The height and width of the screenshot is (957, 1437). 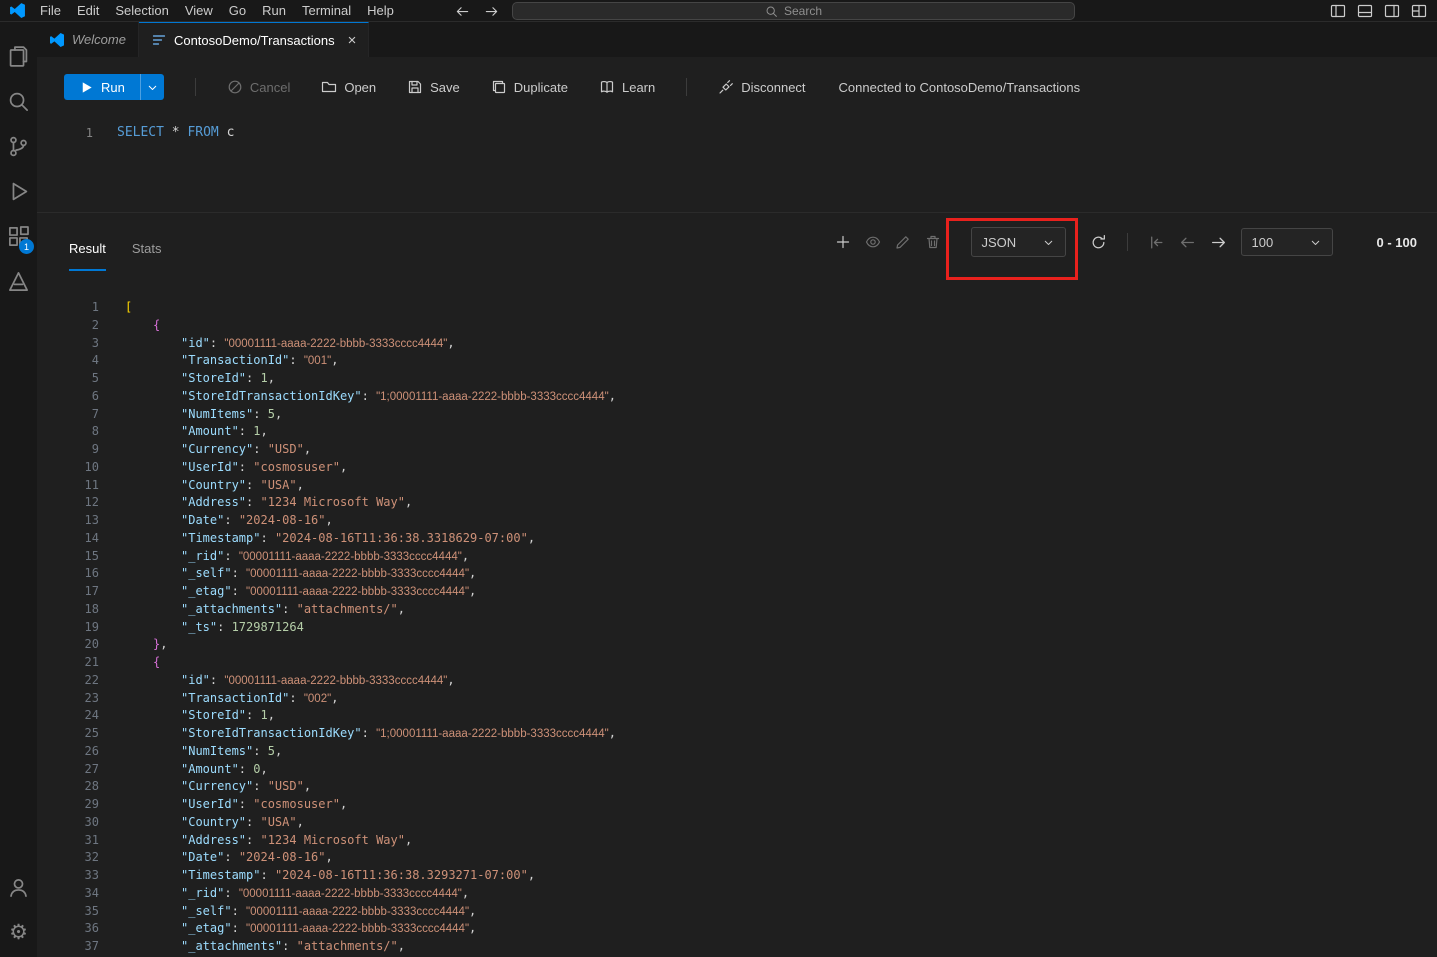 What do you see at coordinates (199, 10) in the screenshot?
I see `menu-view: View` at bounding box center [199, 10].